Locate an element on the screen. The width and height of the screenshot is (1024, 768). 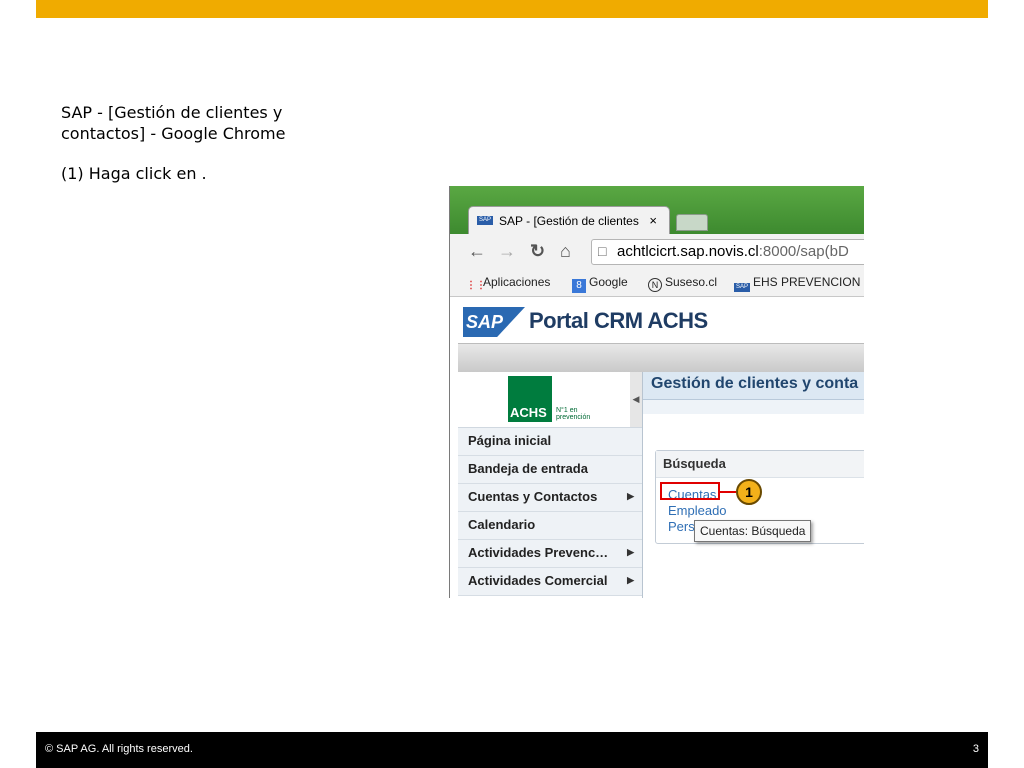
link-empleado: Empleado is located at coordinates (697, 510).